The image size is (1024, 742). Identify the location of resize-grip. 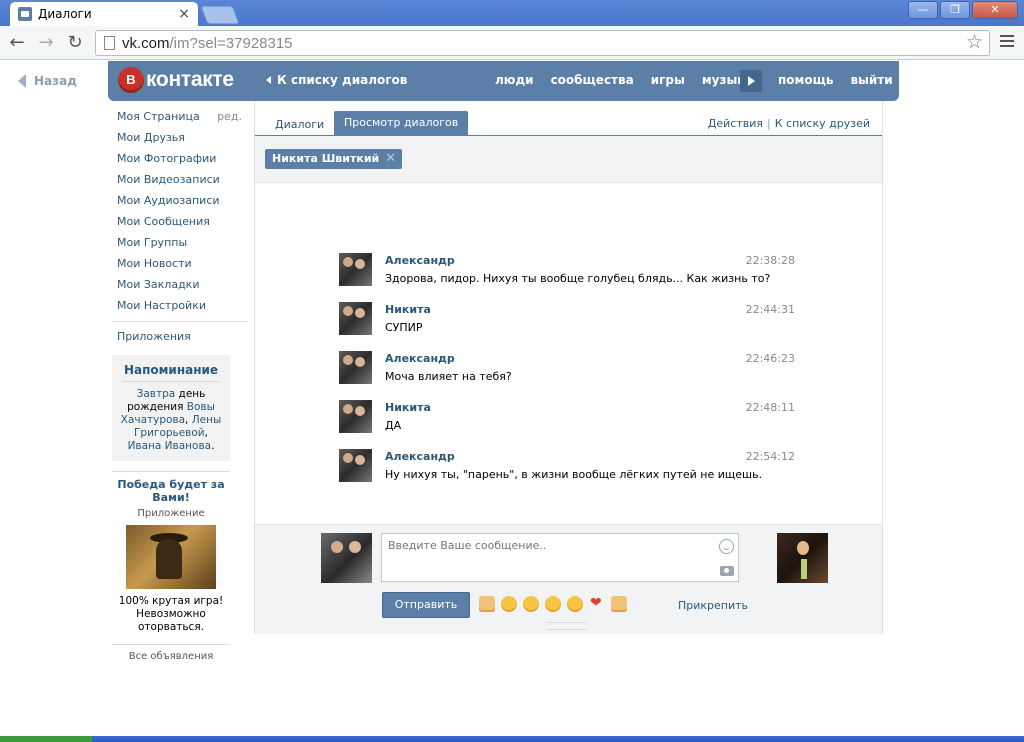
(567, 626).